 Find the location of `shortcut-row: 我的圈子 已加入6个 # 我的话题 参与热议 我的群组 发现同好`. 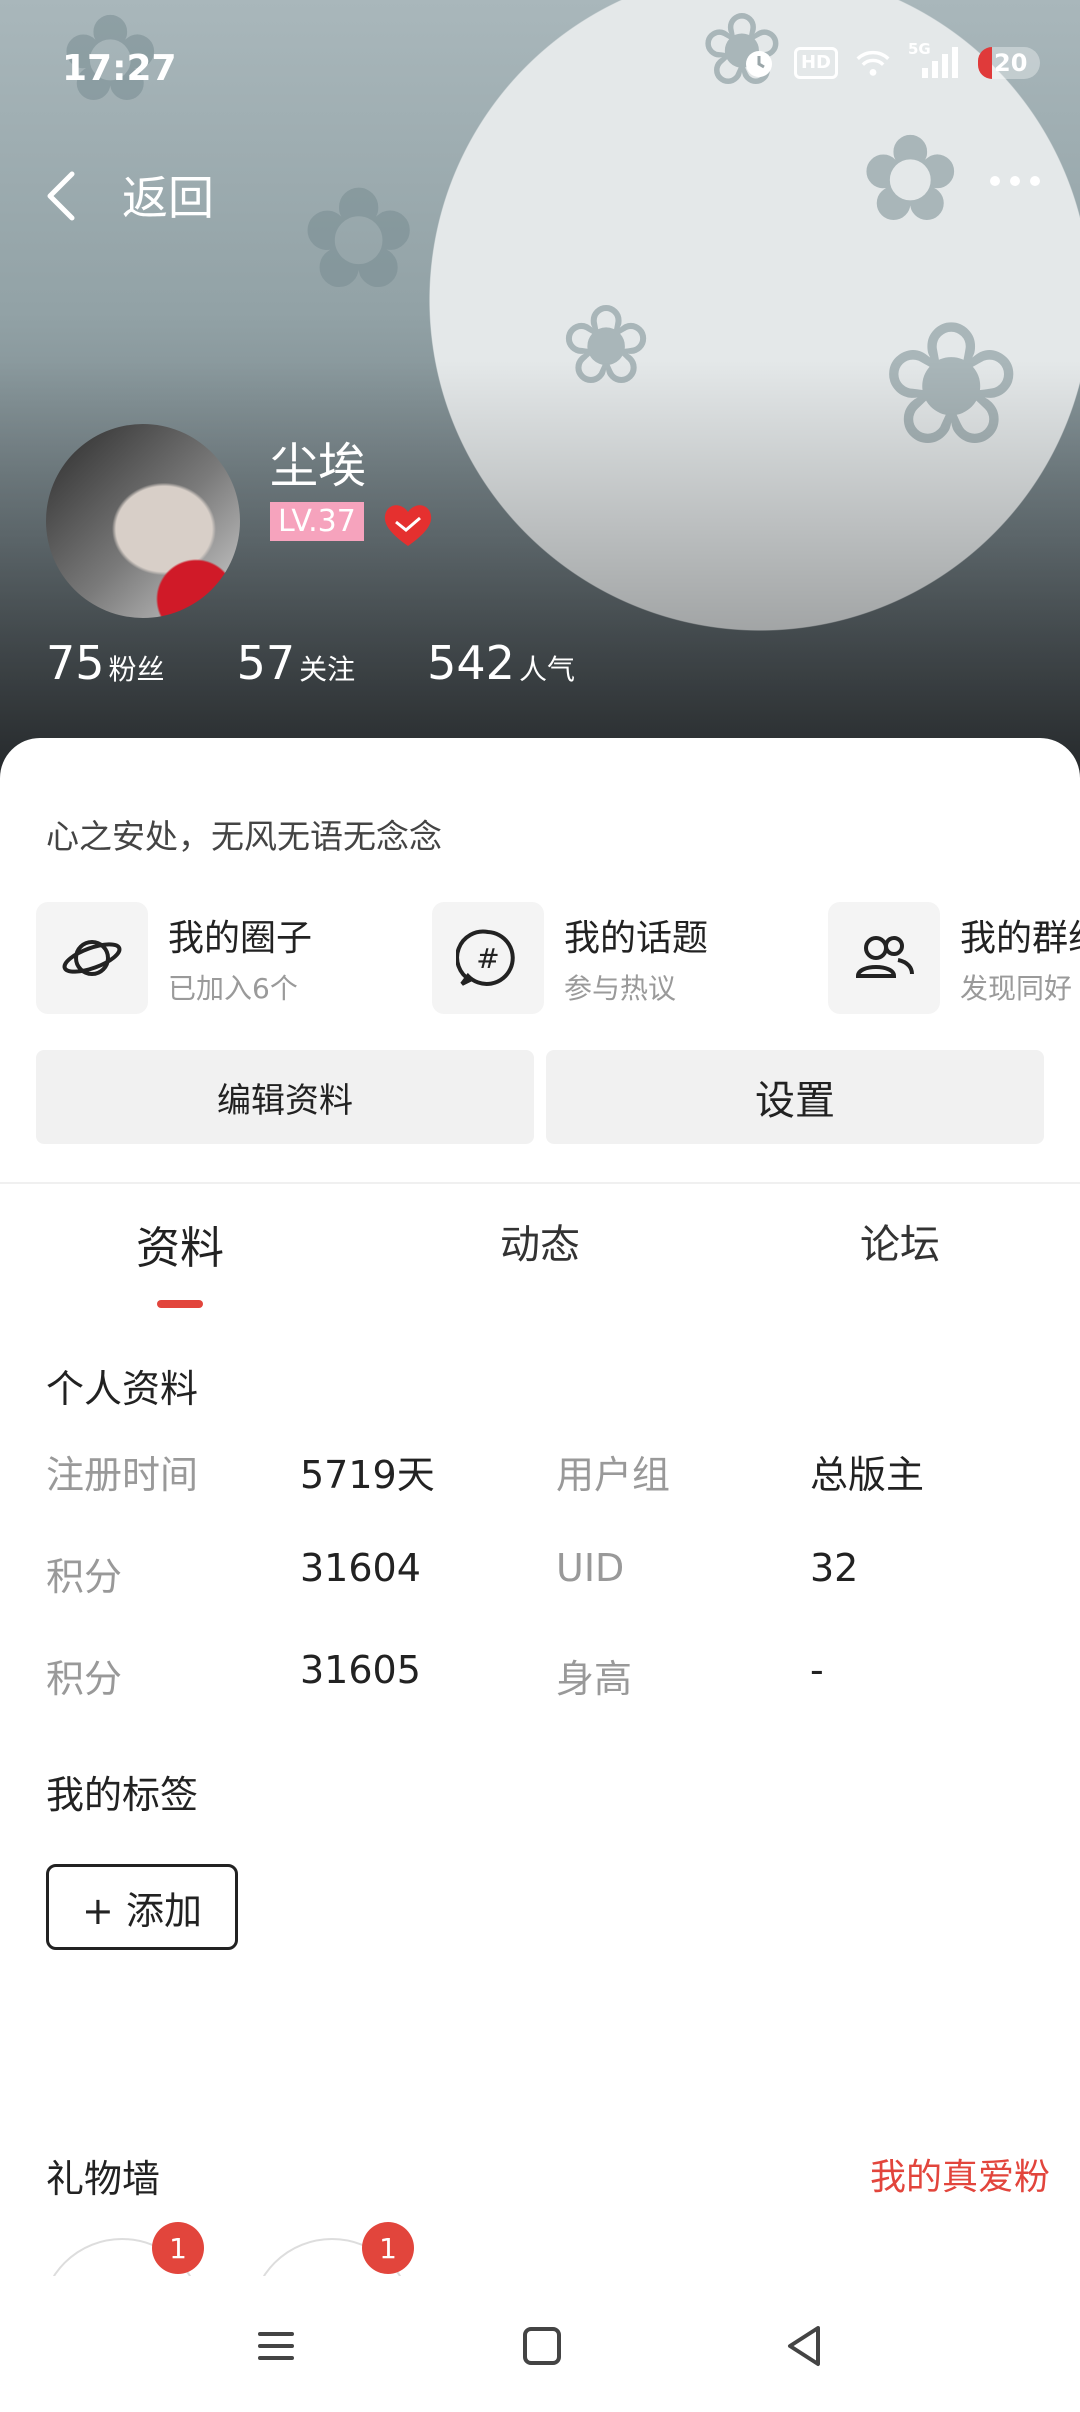

shortcut-row: 我的圈子 已加入6个 # 我的话题 参与热议 我的群组 发现同好 is located at coordinates (558, 958).